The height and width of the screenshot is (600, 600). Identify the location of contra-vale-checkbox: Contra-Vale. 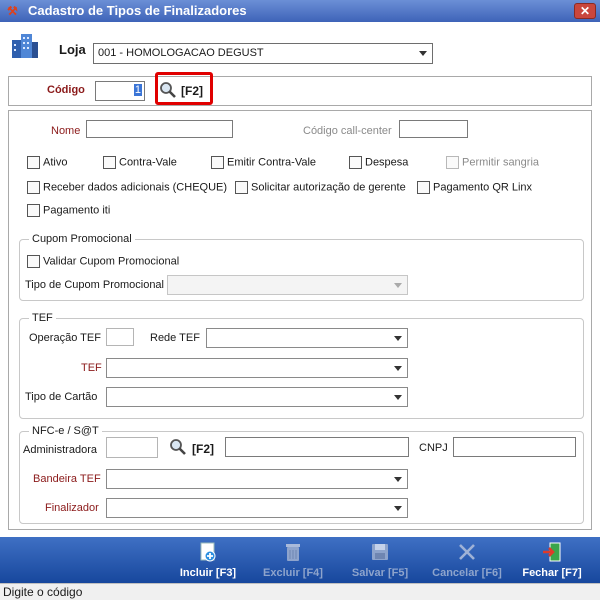
(140, 163).